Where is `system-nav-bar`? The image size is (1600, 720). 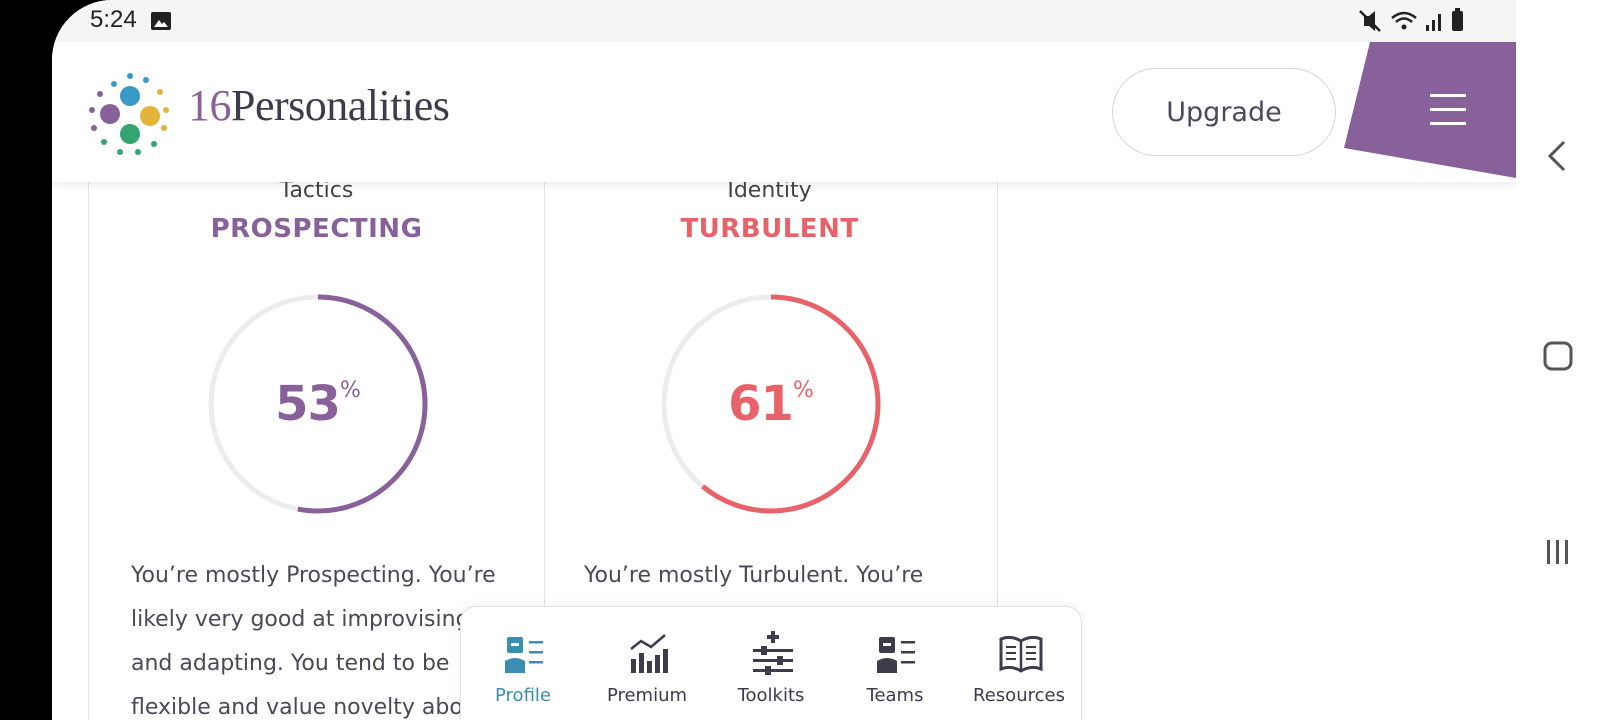 system-nav-bar is located at coordinates (1558, 360).